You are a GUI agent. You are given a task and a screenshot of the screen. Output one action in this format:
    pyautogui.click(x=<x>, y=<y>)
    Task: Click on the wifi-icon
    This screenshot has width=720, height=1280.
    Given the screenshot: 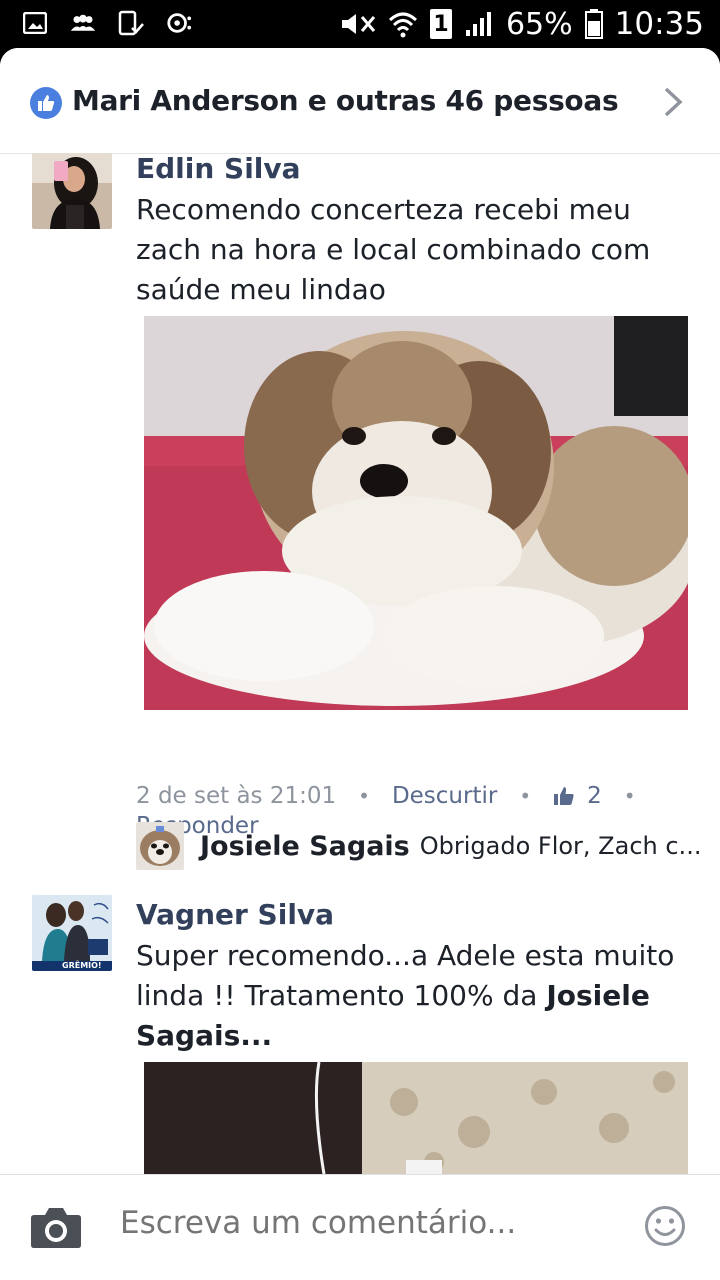 What is the action you would take?
    pyautogui.click(x=402, y=25)
    